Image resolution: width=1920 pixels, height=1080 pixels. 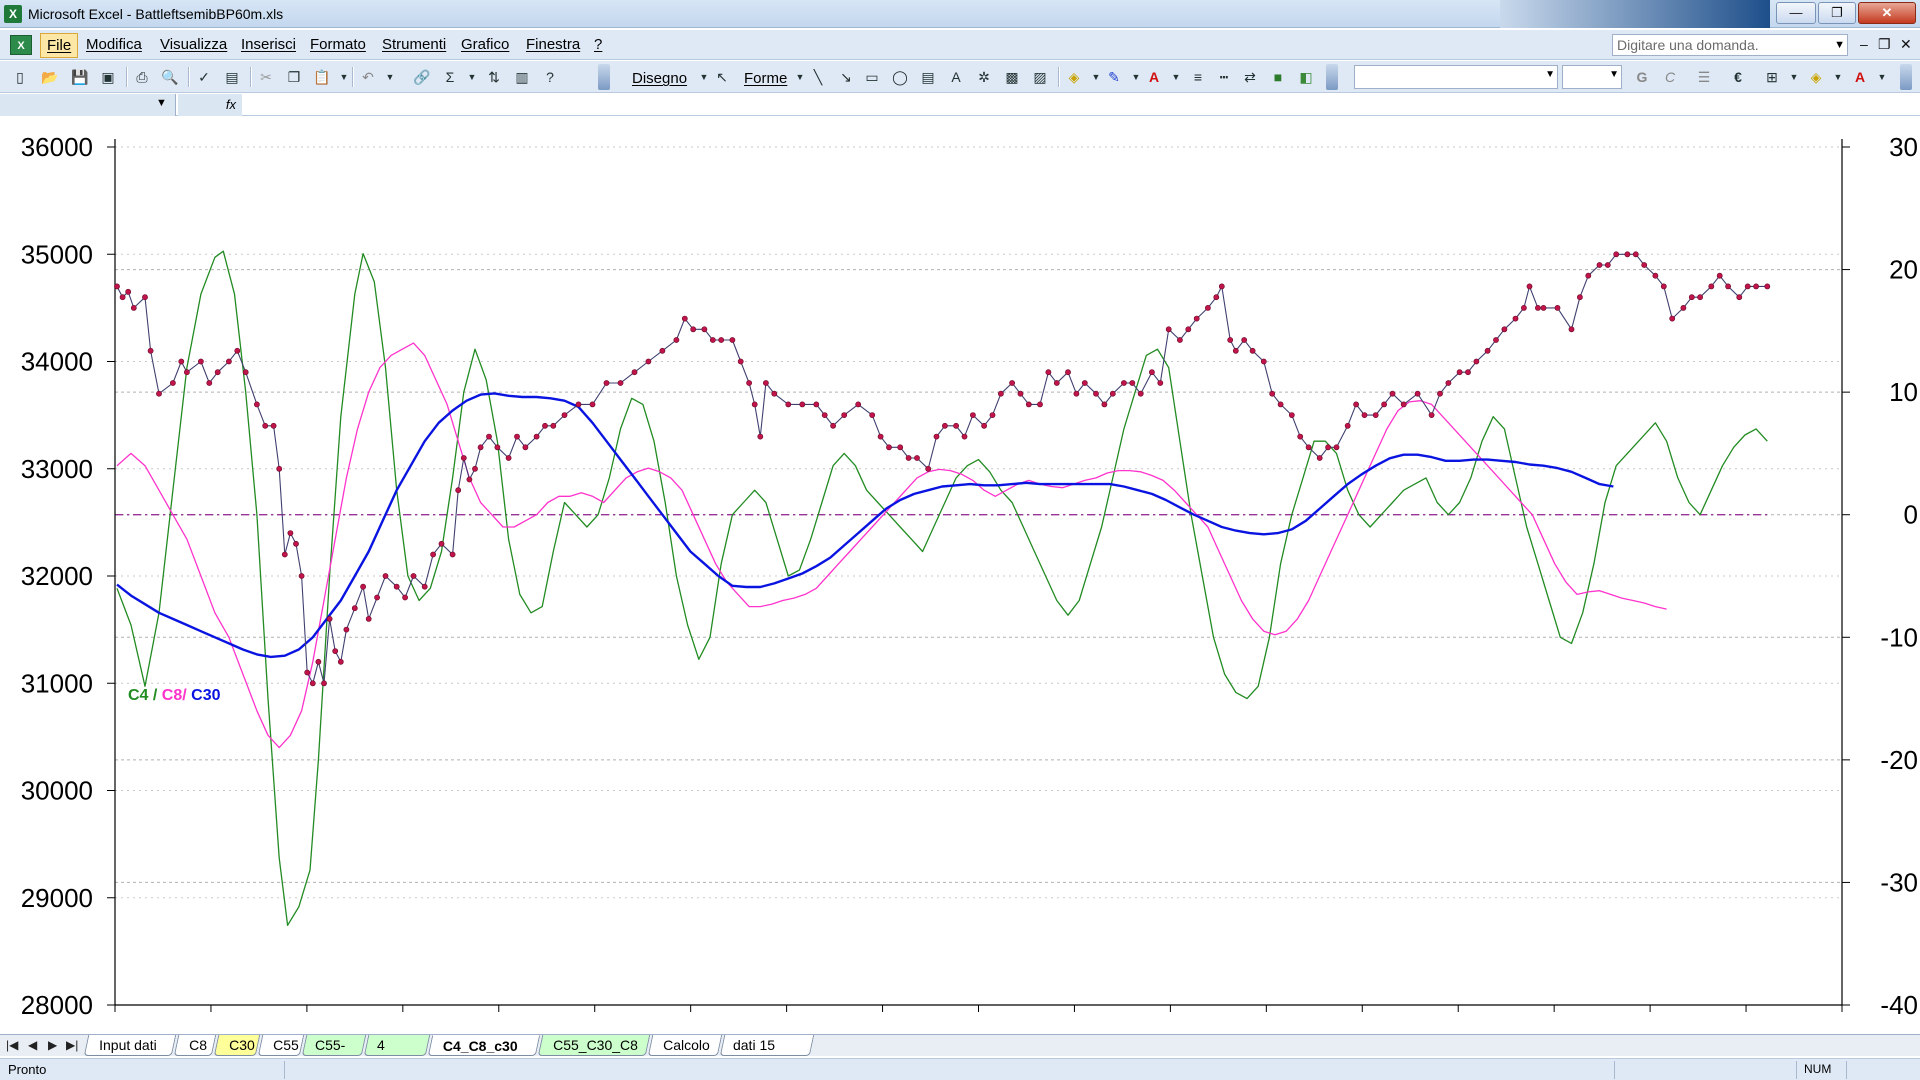 I want to click on sheet-tab: C55, so click(x=281, y=1045).